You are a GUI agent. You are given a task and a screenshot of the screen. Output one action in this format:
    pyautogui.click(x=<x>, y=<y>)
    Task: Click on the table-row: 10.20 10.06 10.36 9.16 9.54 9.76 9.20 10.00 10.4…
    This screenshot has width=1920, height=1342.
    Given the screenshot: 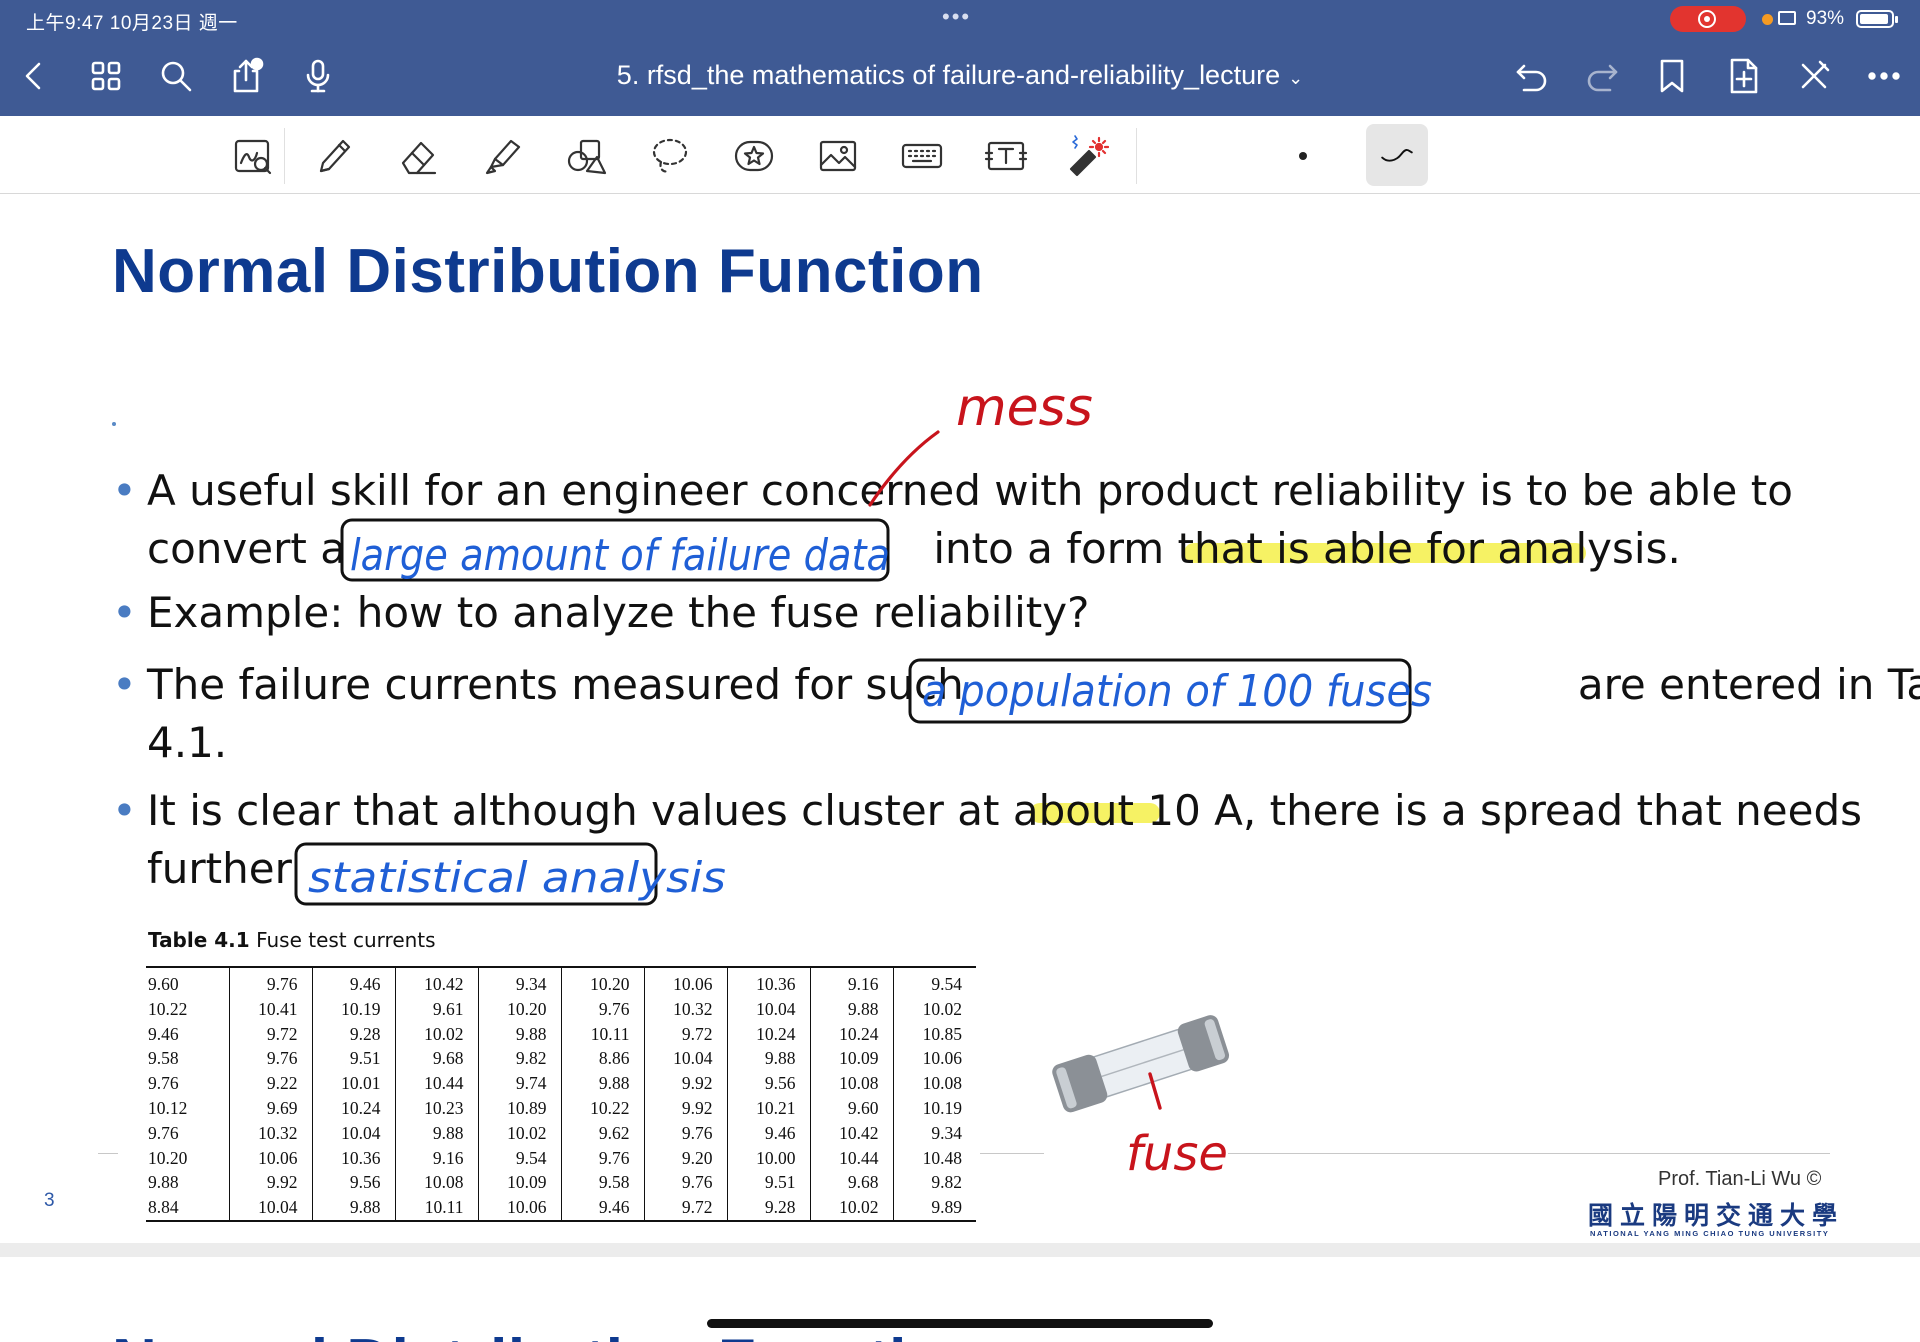 What is the action you would take?
    pyautogui.click(x=561, y=1158)
    